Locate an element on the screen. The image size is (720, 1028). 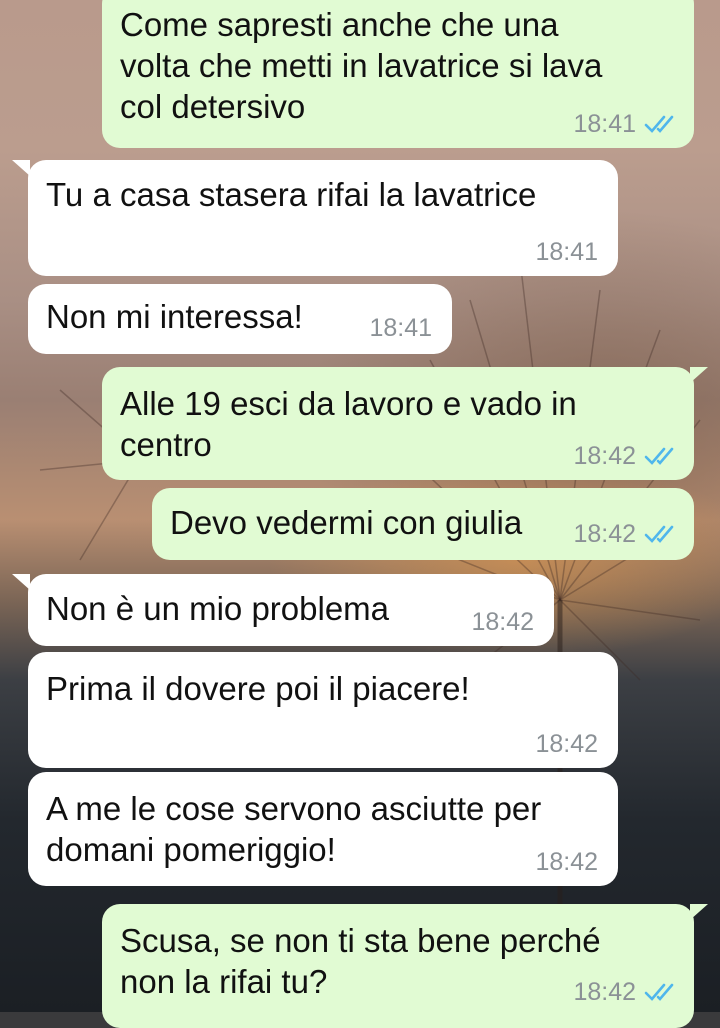
message-text: Prima il dovere poi il piacere! is located at coordinates (258, 688).